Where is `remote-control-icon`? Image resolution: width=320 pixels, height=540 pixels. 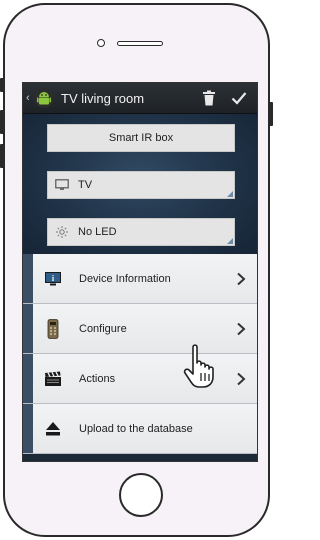
remote-control-icon is located at coordinates (53, 328).